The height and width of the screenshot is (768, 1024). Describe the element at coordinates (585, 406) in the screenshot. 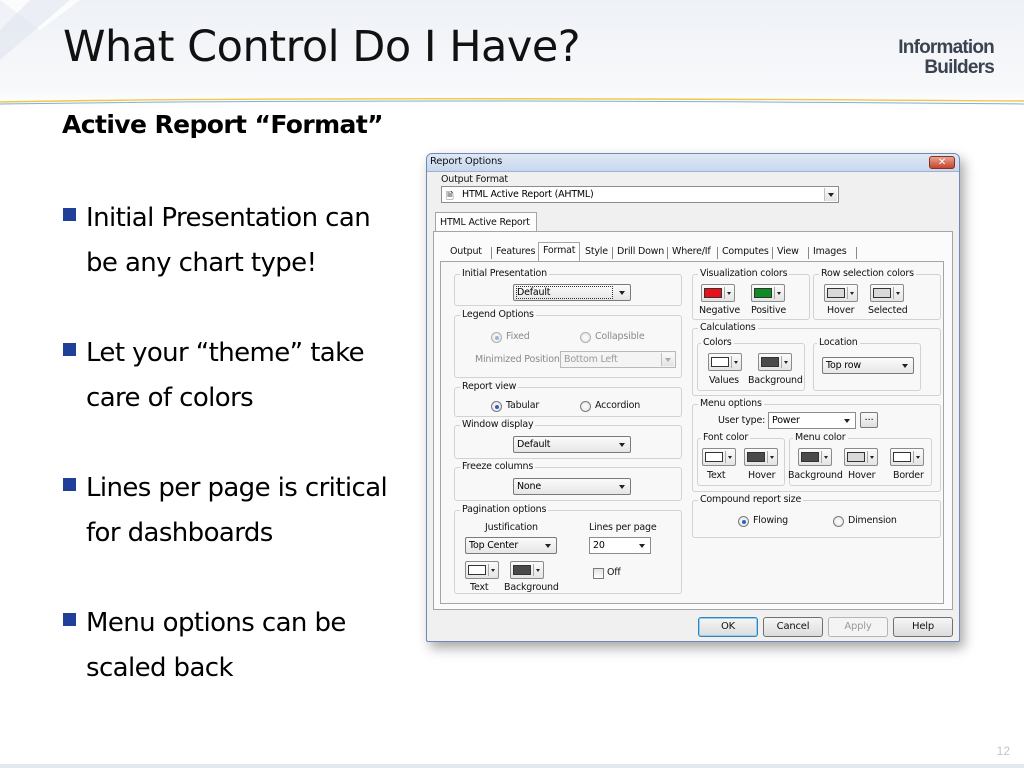

I see `report-view-accordion-radio` at that location.